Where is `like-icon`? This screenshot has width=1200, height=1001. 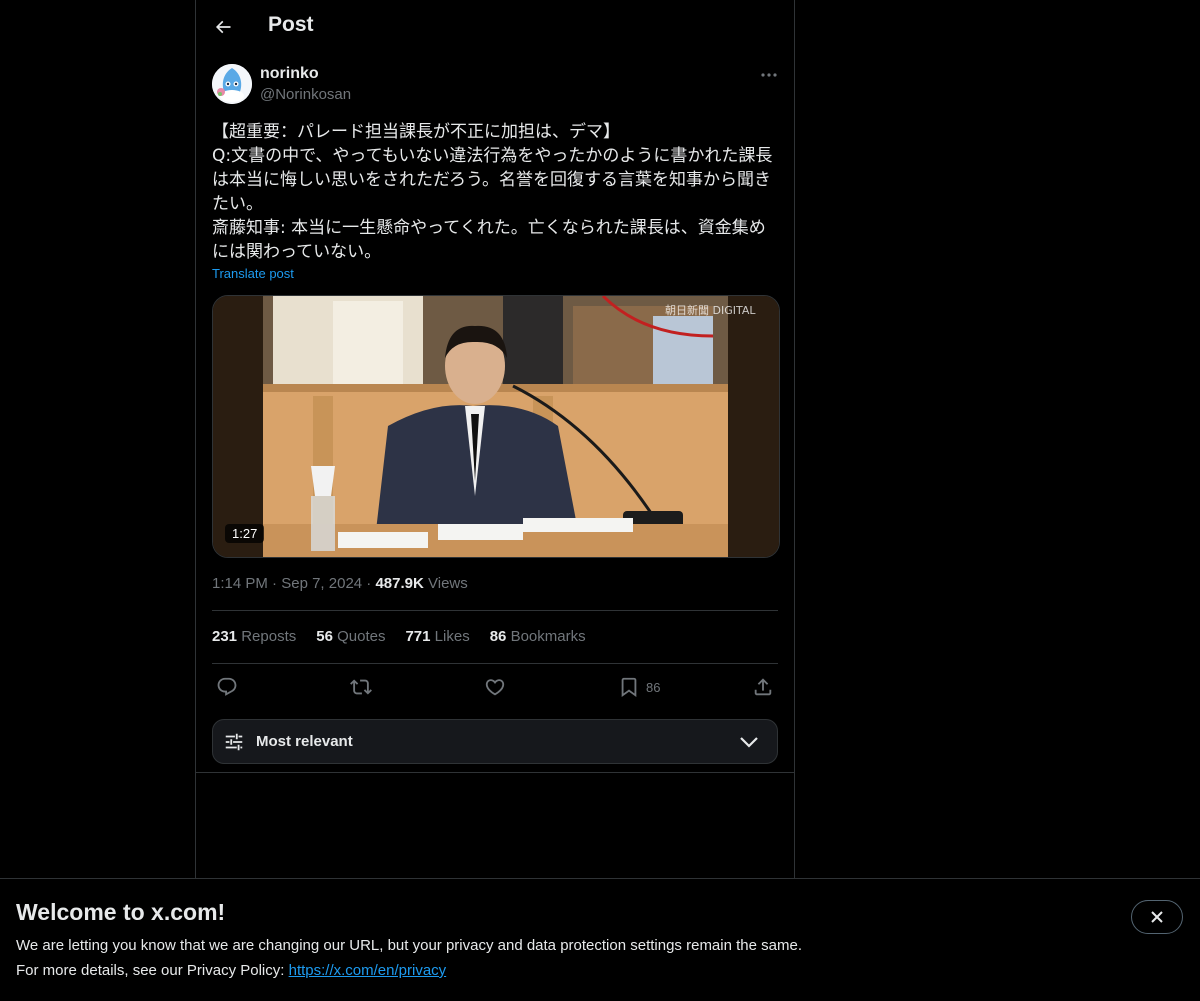
like-icon is located at coordinates (495, 687).